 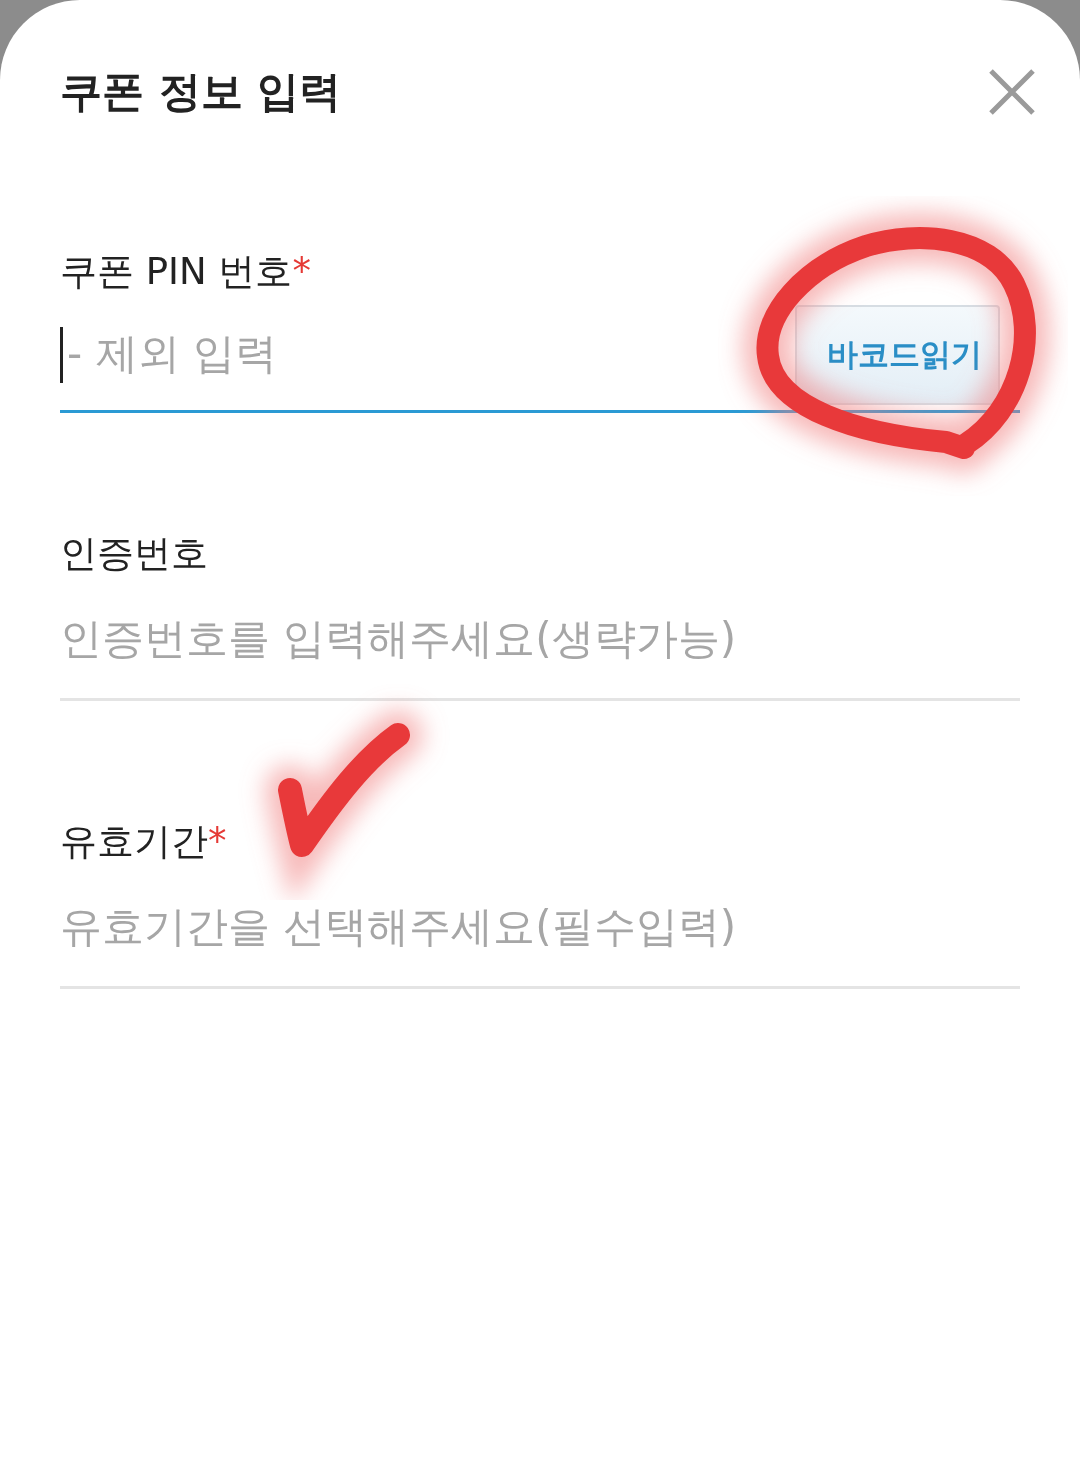 What do you see at coordinates (61, 355) in the screenshot?
I see `text-cursor` at bounding box center [61, 355].